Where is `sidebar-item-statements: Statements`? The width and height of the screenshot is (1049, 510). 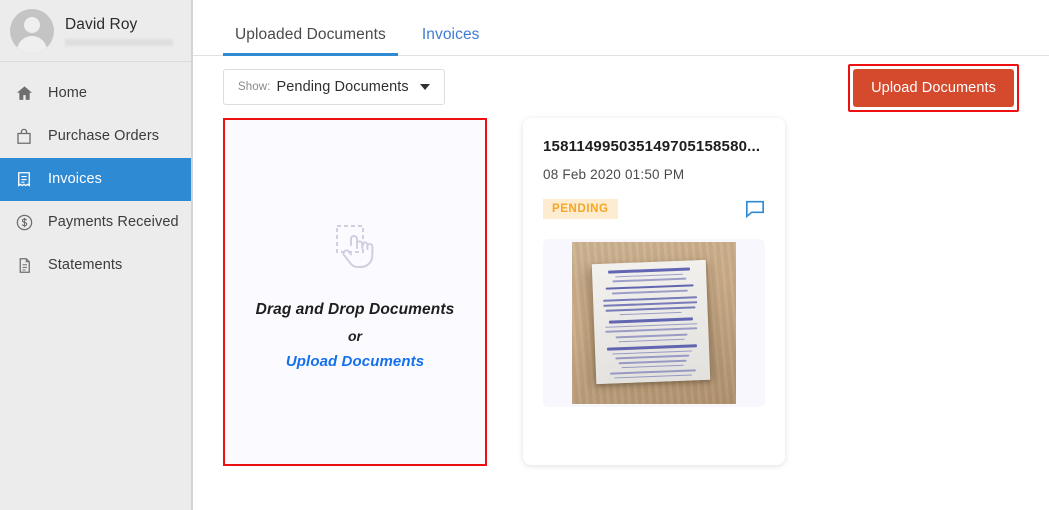
sidebar-item-statements: Statements is located at coordinates (96, 265).